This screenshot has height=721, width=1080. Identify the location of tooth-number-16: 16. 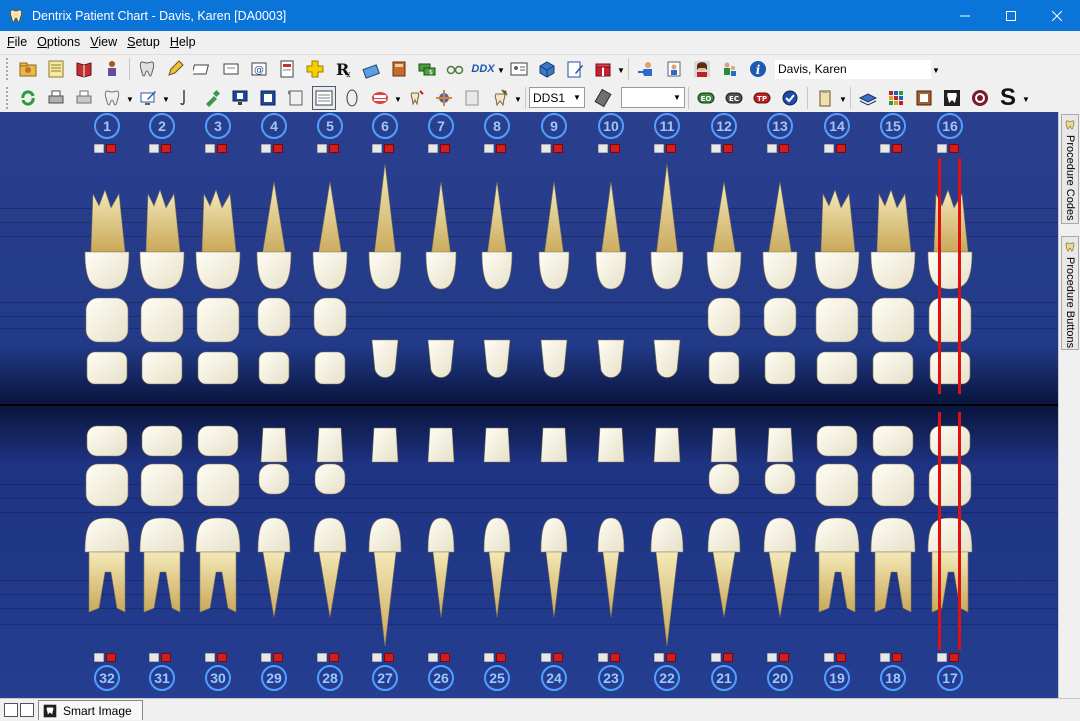
(950, 126).